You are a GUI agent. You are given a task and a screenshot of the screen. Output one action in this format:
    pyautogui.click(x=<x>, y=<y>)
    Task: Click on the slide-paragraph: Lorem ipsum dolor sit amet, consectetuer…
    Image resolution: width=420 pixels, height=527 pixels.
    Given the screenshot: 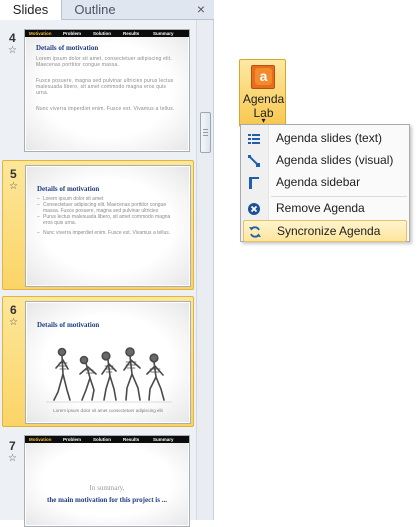 What is the action you would take?
    pyautogui.click(x=104, y=62)
    